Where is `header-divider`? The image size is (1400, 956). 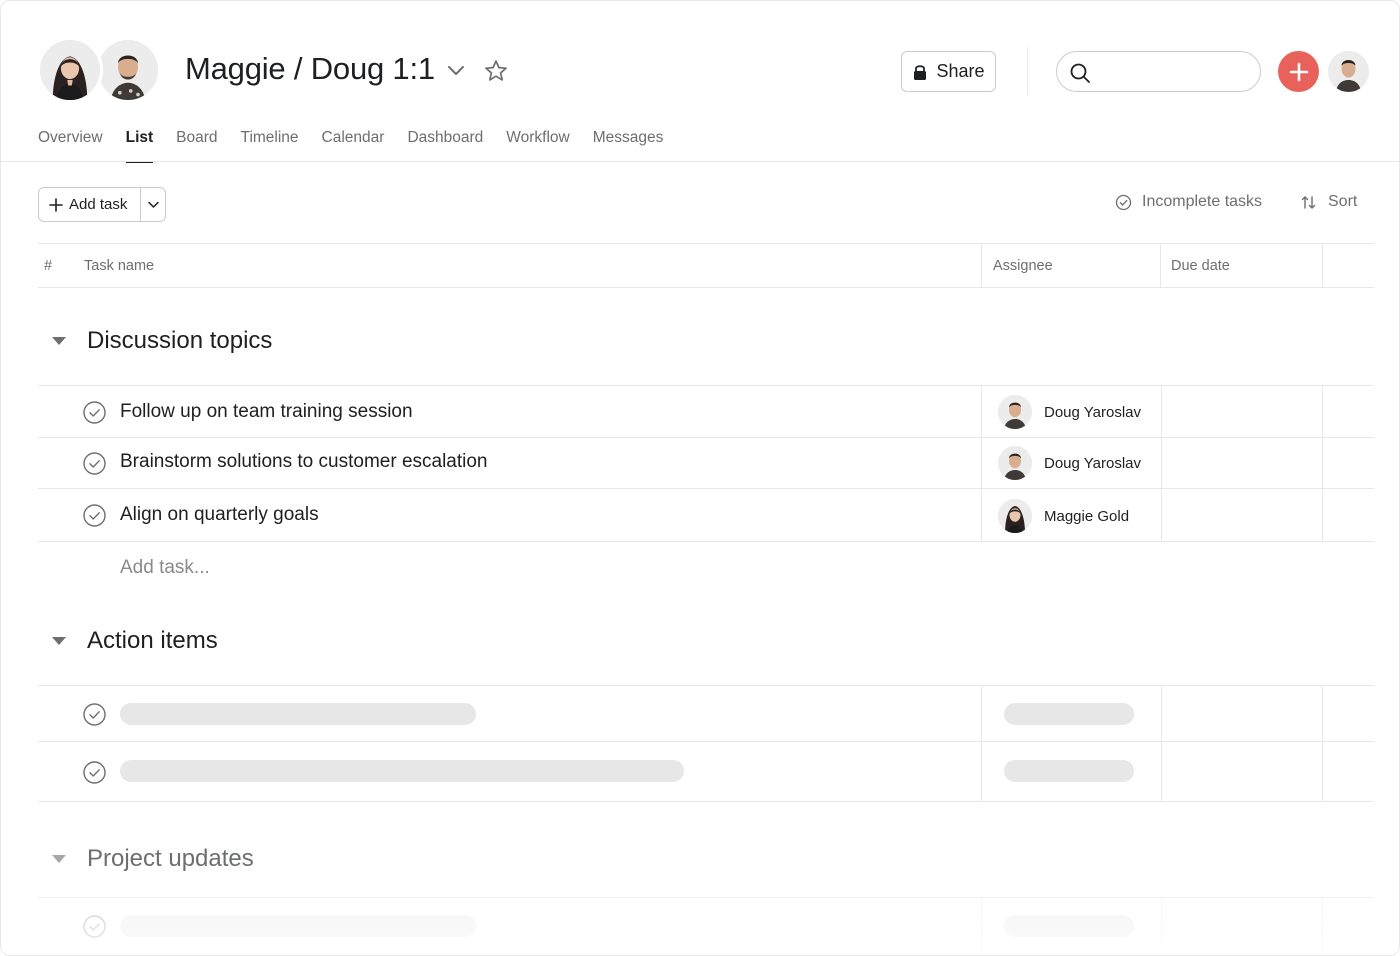
header-divider is located at coordinates (1027, 71).